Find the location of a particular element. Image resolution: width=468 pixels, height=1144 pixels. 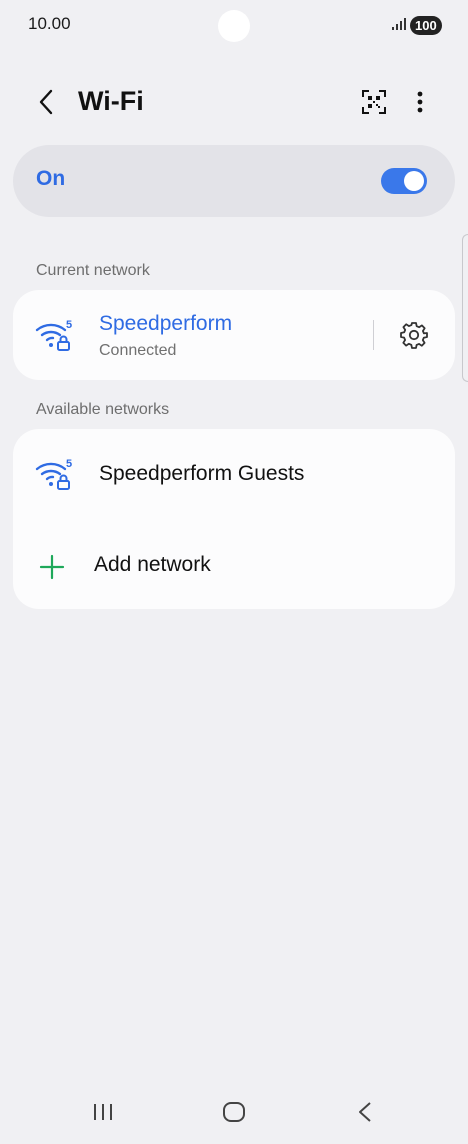

battery-badge: 100 is located at coordinates (426, 25).